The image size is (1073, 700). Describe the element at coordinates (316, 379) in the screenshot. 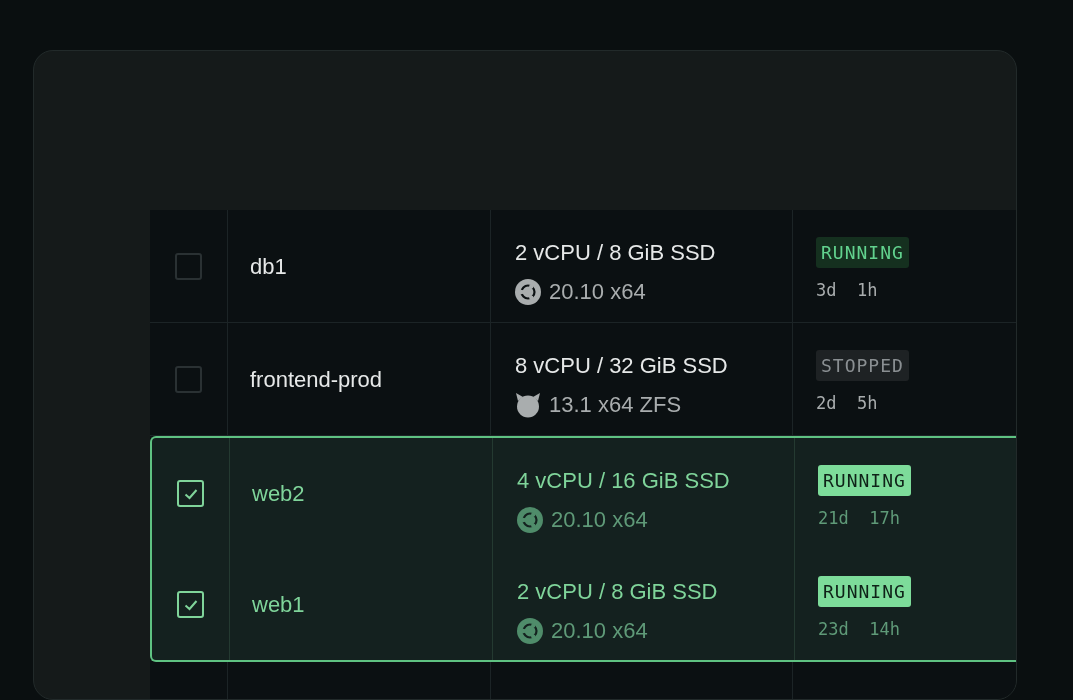

I see `server-name: frontend-prod` at that location.